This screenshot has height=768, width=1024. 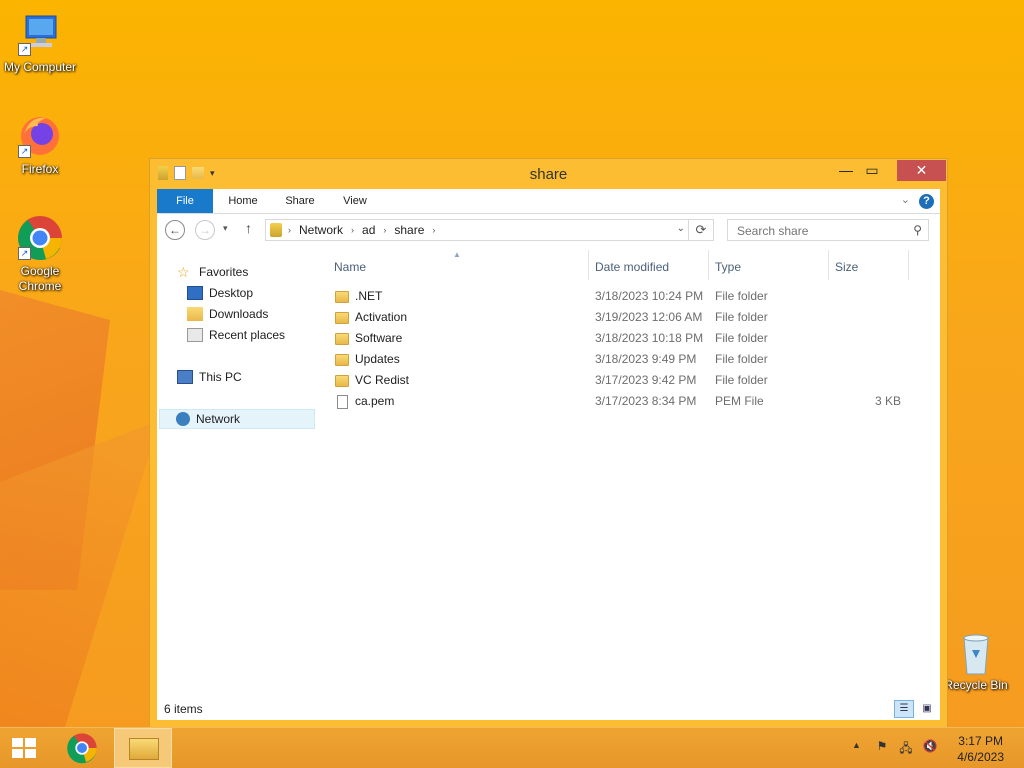 I want to click on file-date: 3/17/2023 8:34 PM, so click(x=646, y=401).